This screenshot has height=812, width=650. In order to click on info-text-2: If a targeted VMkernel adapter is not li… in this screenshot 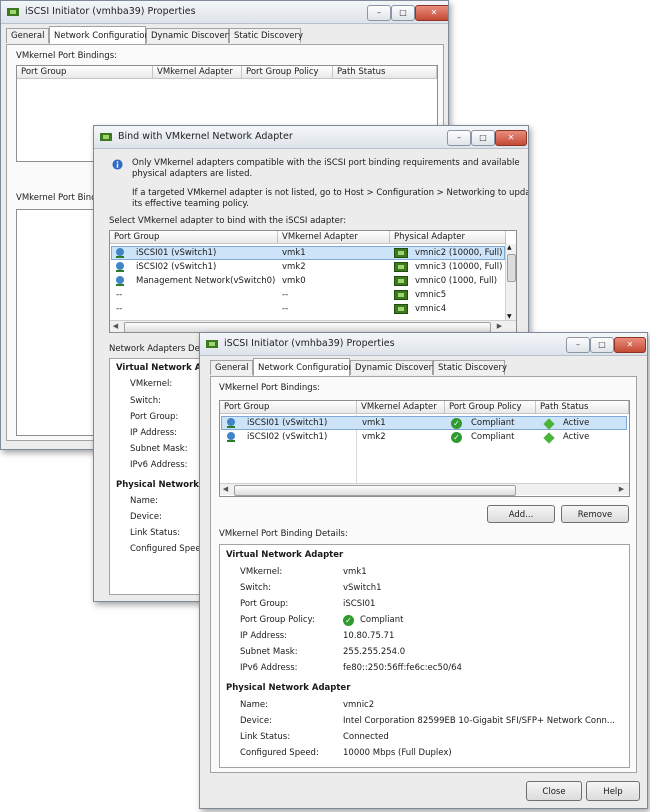, I will do `click(330, 193)`.